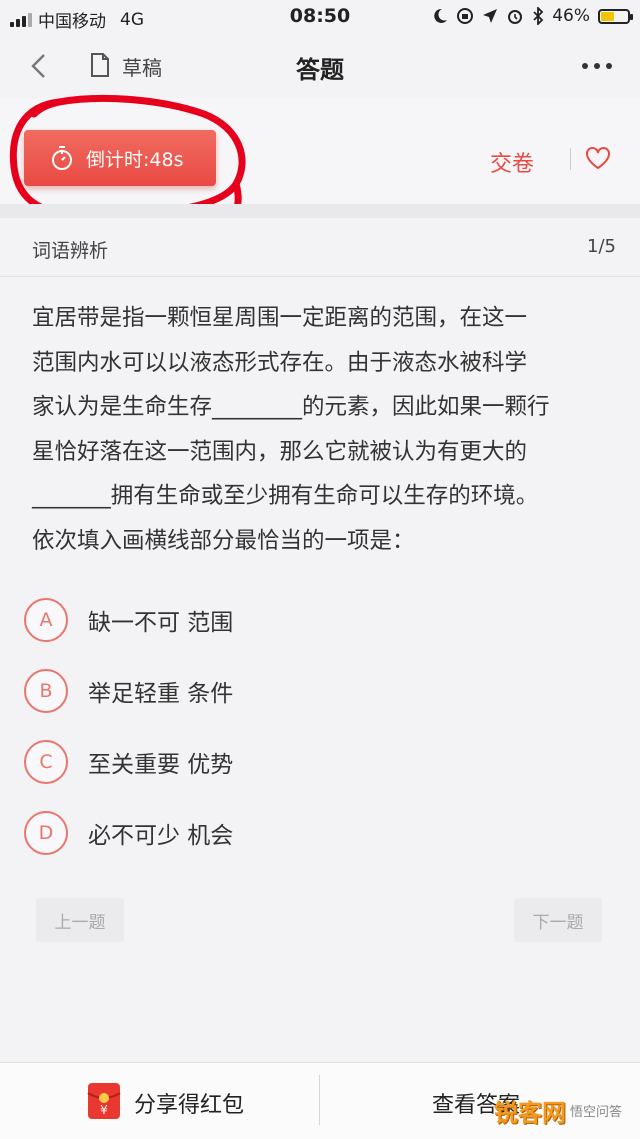  Describe the element at coordinates (291, 407) in the screenshot. I see `question-line: 家认为是生命生存________的元素，因此如果一颗行` at that location.